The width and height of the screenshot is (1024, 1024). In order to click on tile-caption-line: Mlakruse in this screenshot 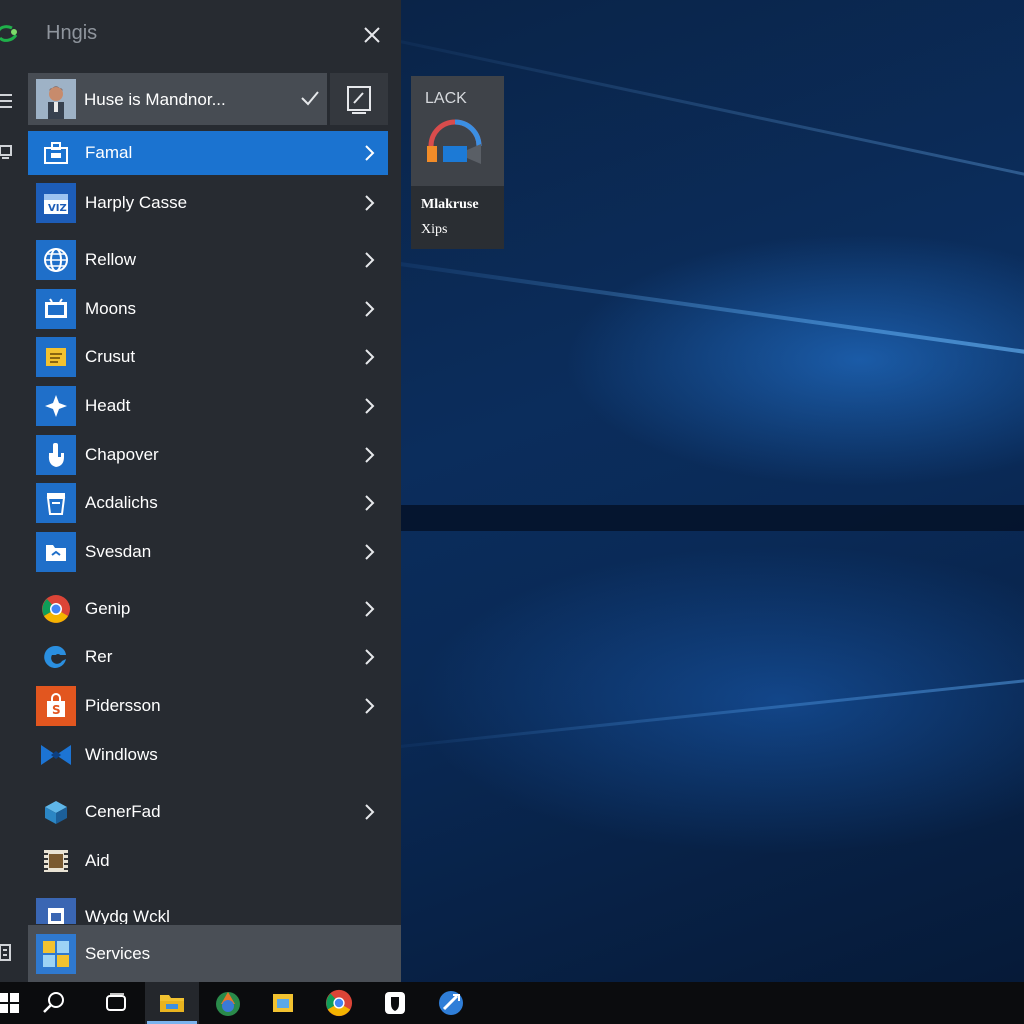, I will do `click(450, 204)`.